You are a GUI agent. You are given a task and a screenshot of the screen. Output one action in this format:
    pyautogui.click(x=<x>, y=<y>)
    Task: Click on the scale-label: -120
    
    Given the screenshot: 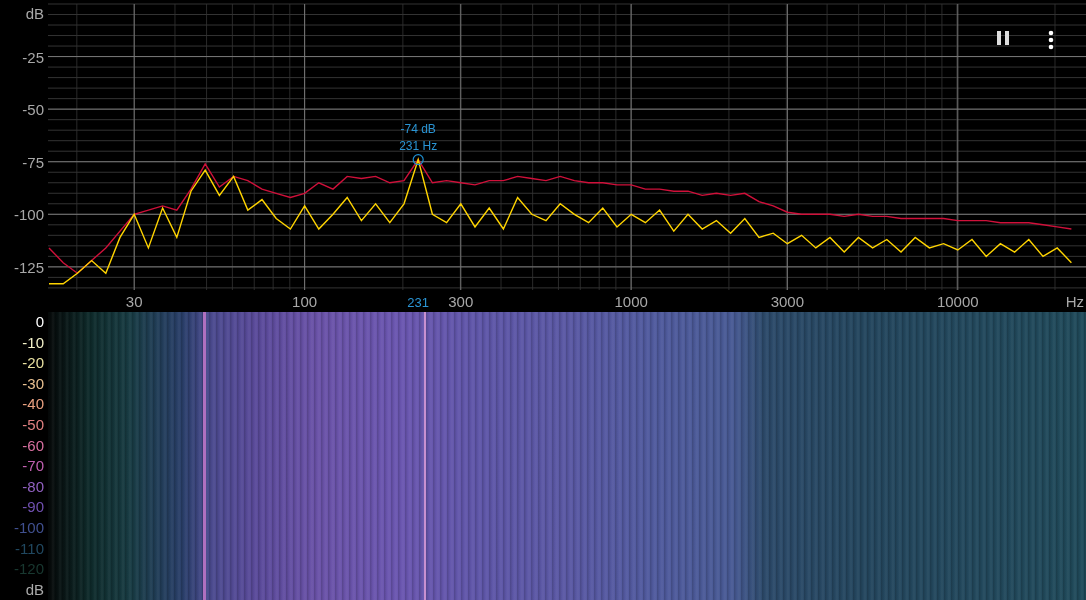 What is the action you would take?
    pyautogui.click(x=28, y=569)
    